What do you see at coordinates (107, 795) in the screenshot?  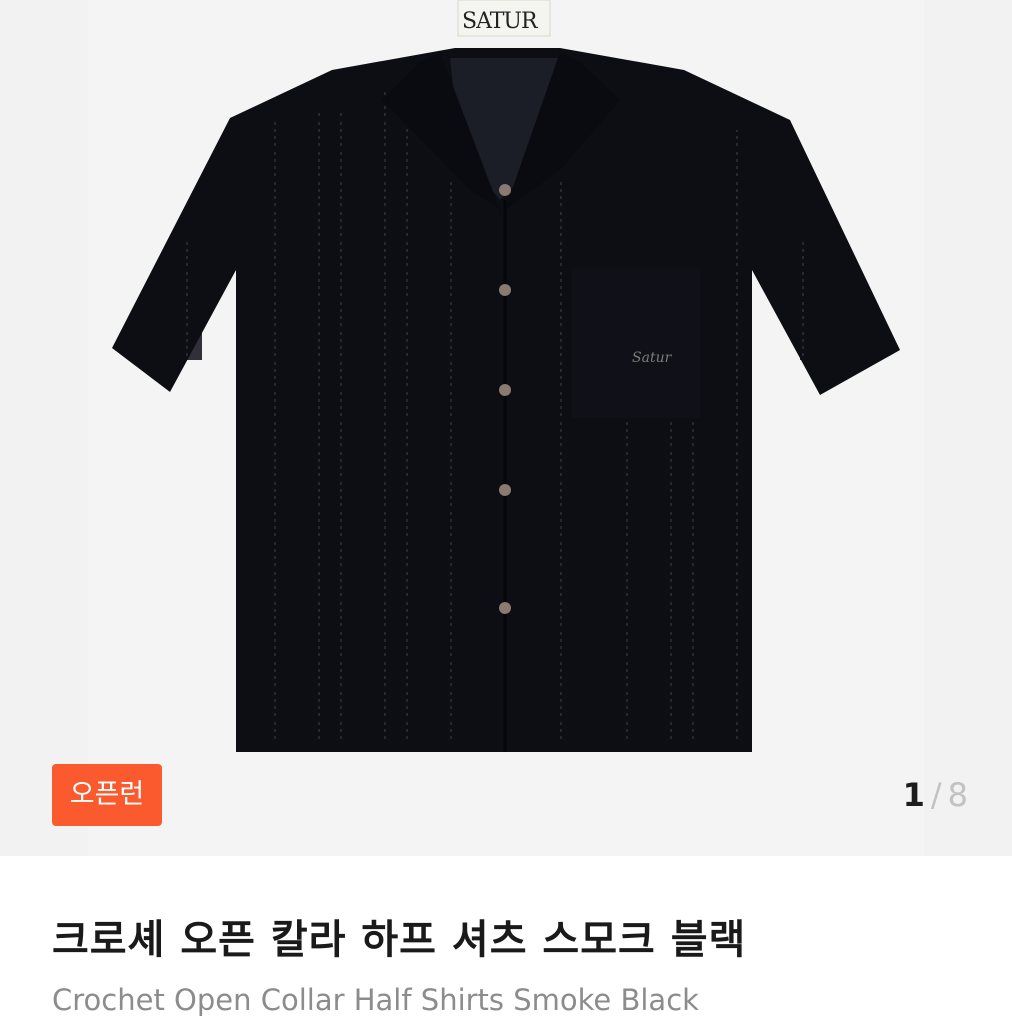 I see `open-run-badge: 오픈런` at bounding box center [107, 795].